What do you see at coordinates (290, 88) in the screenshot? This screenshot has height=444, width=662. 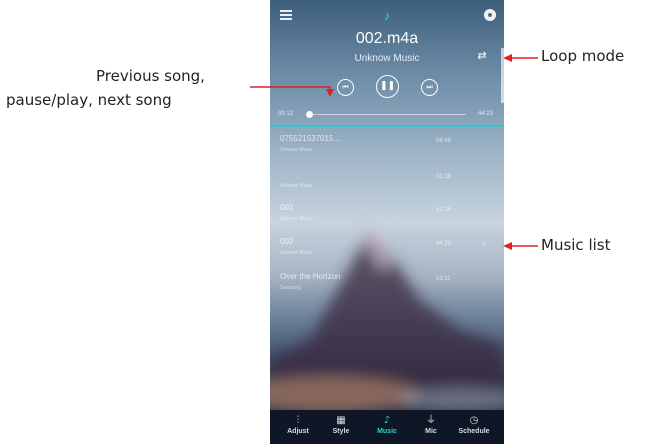 I see `controls-arrow` at bounding box center [290, 88].